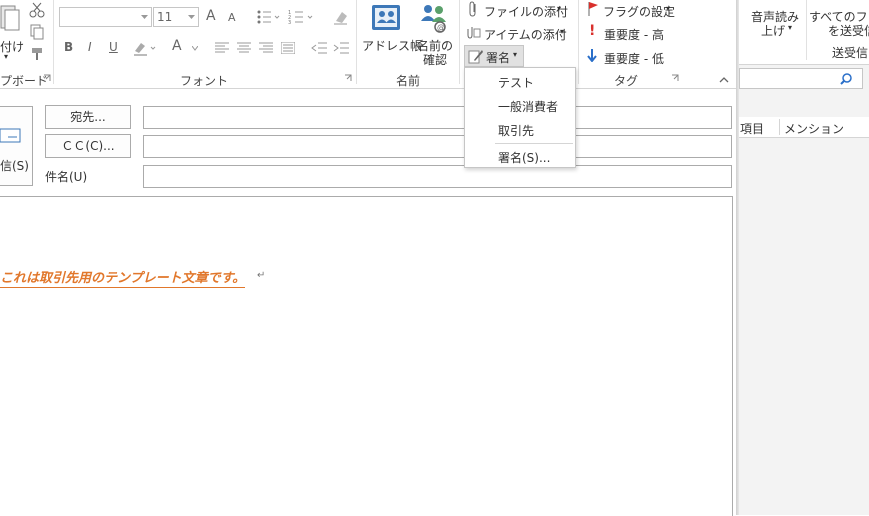  What do you see at coordinates (123, 277) in the screenshot?
I see `body-template-text: これは取引先用のテンプレート文章です。` at bounding box center [123, 277].